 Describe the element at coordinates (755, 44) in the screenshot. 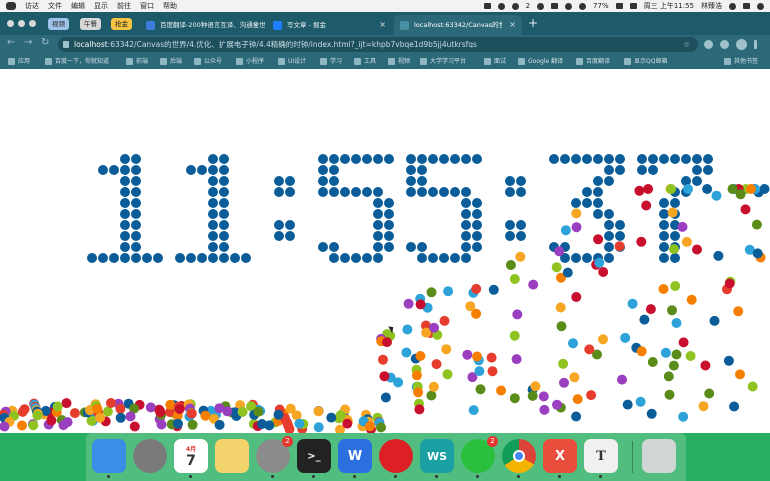

I see `more-menu-icon` at that location.